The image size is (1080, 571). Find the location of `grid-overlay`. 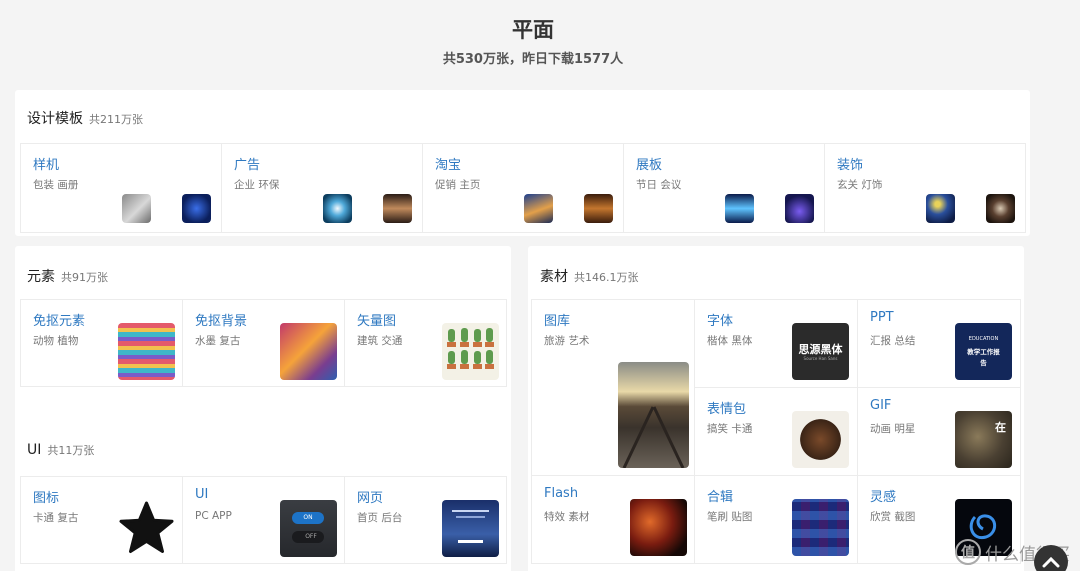

grid-overlay is located at coordinates (820, 527).